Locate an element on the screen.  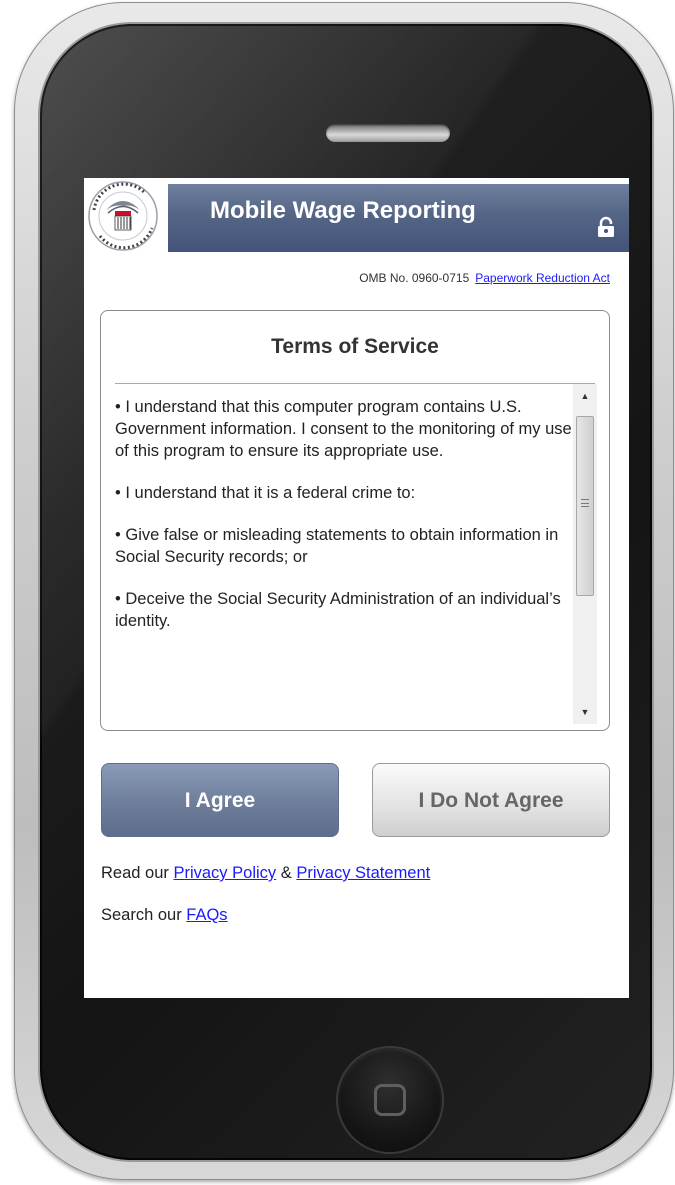
faqs-link: FAQs is located at coordinates (206, 915).